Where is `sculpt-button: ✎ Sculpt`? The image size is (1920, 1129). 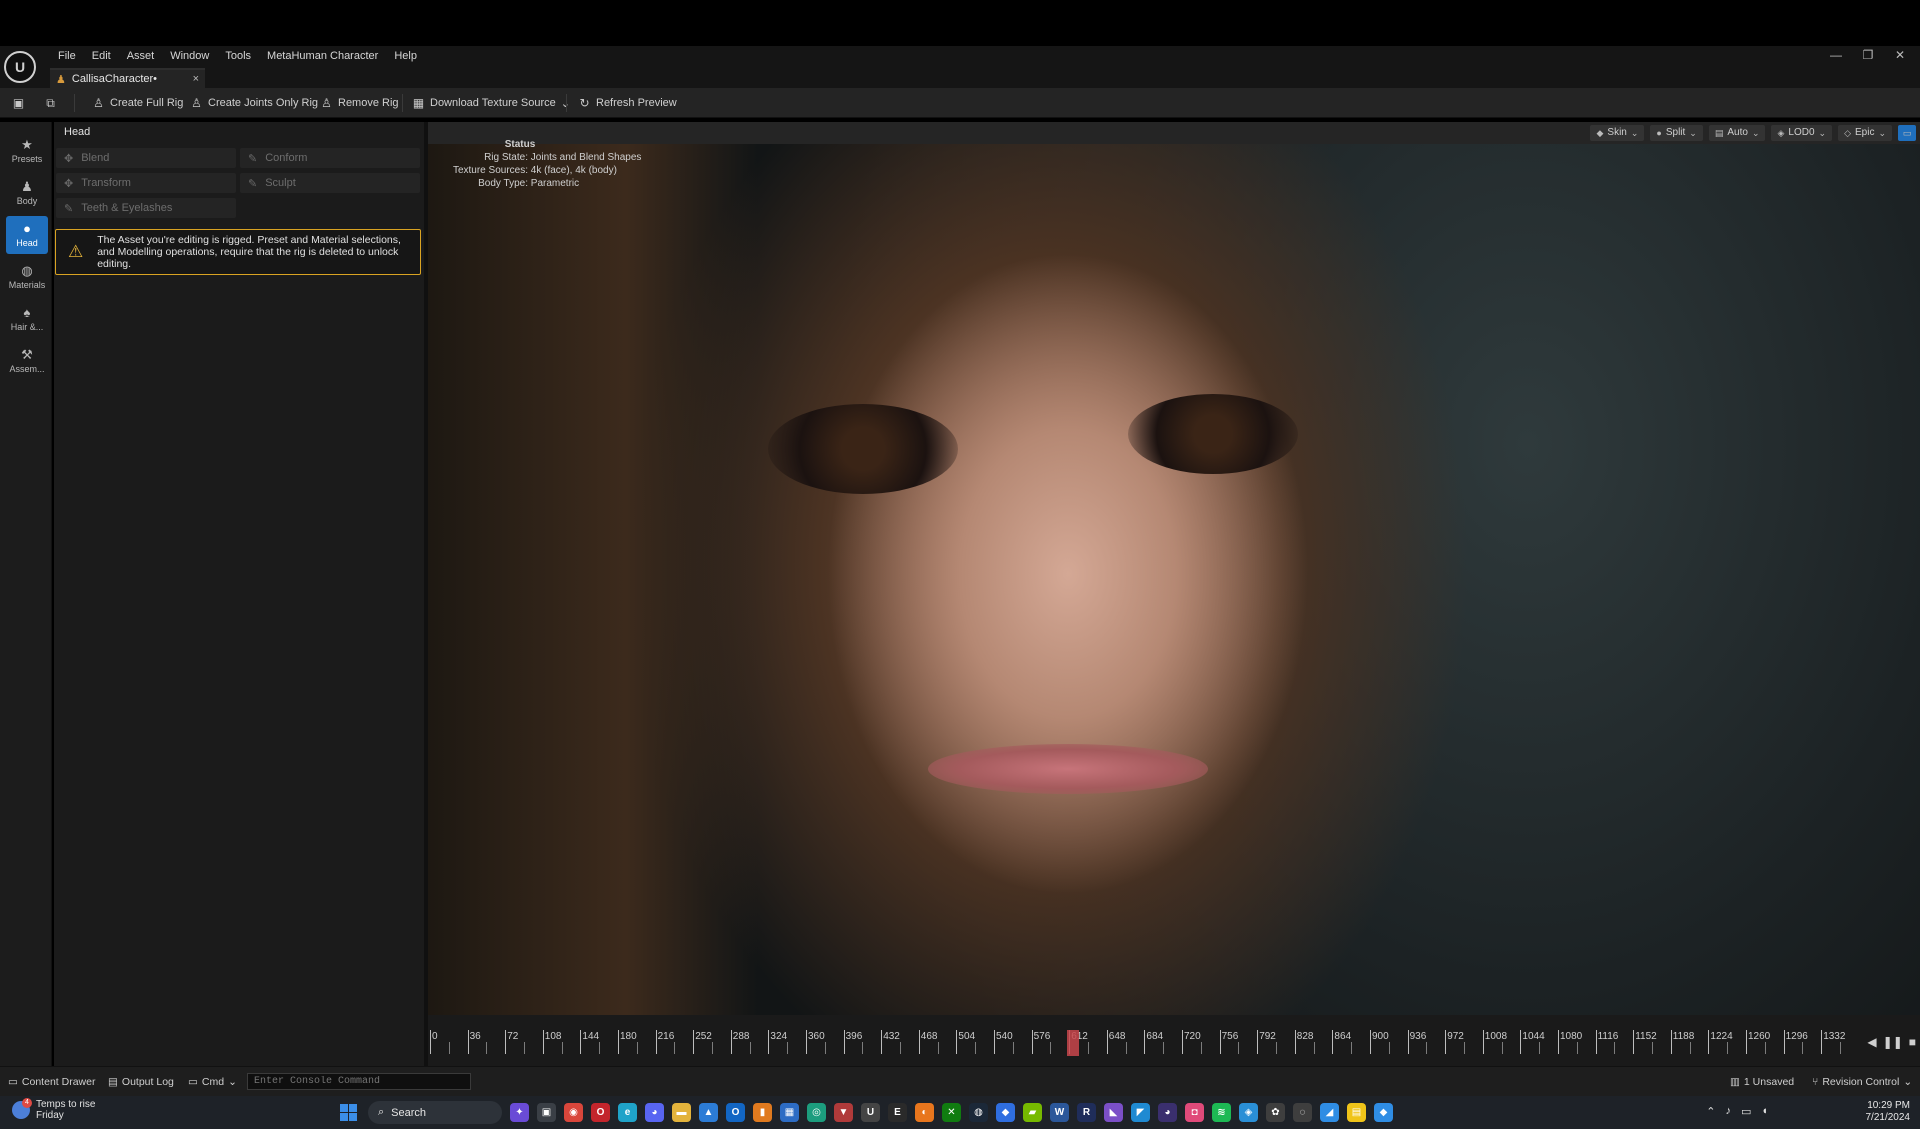 sculpt-button: ✎ Sculpt is located at coordinates (330, 183).